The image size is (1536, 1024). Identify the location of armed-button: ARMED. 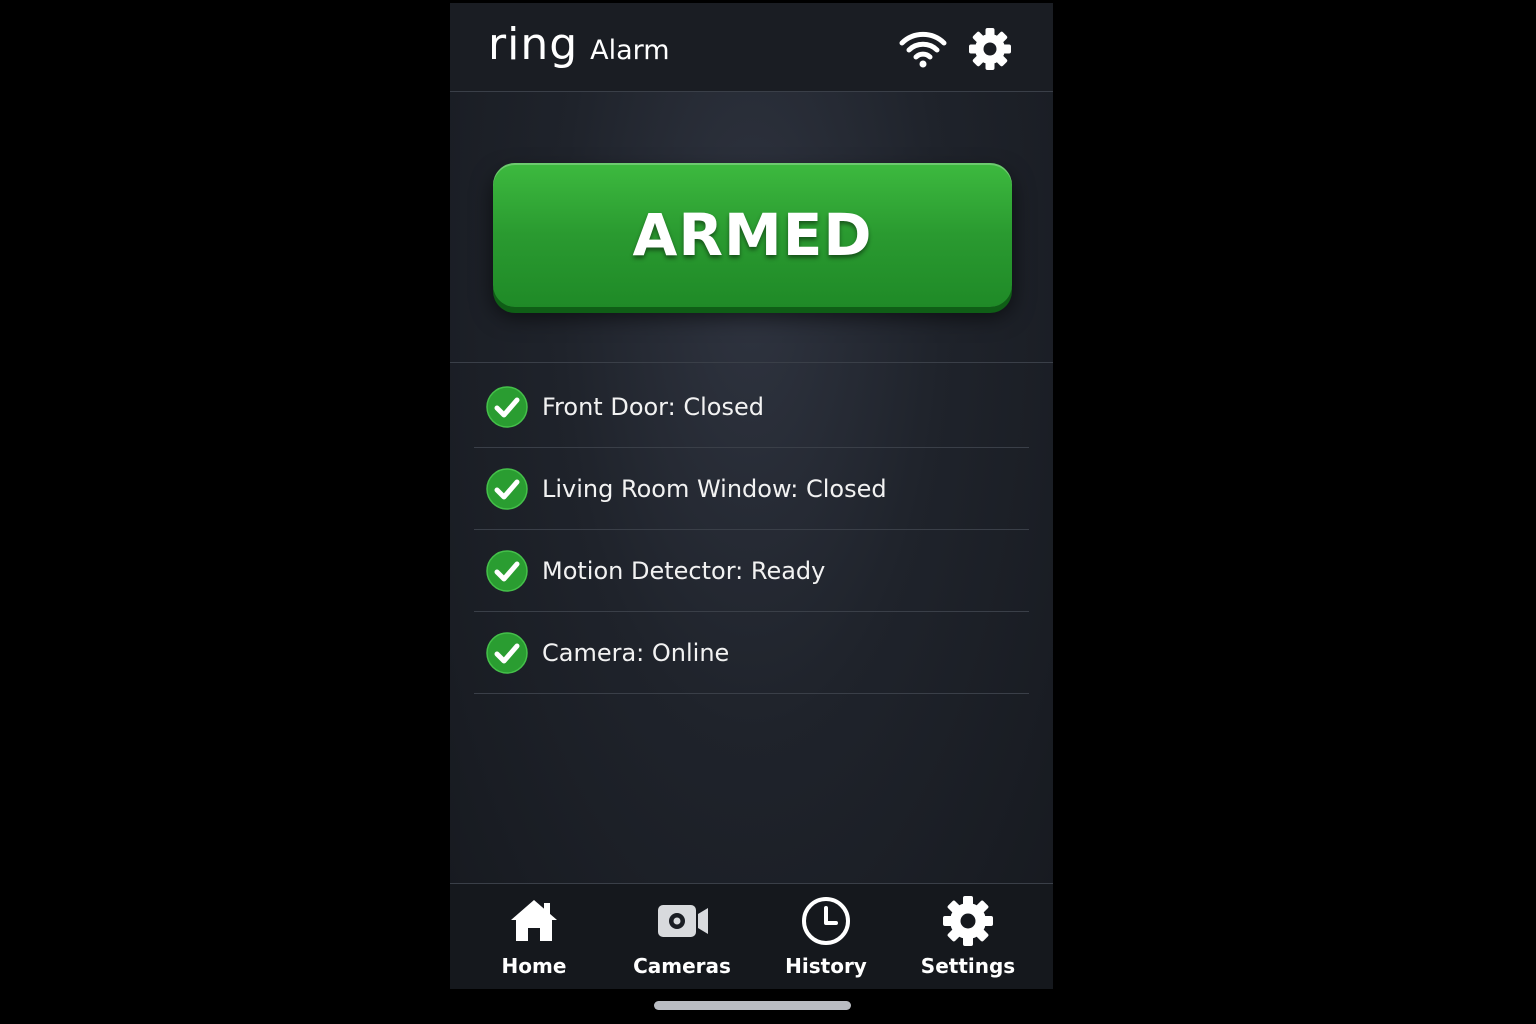
(752, 235).